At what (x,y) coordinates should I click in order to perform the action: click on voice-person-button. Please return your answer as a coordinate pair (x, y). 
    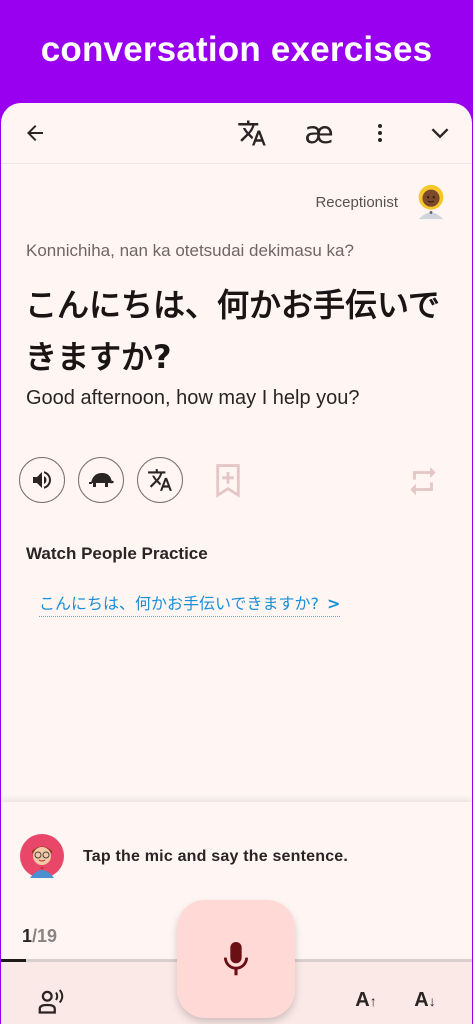
    Looking at the image, I should click on (51, 1000).